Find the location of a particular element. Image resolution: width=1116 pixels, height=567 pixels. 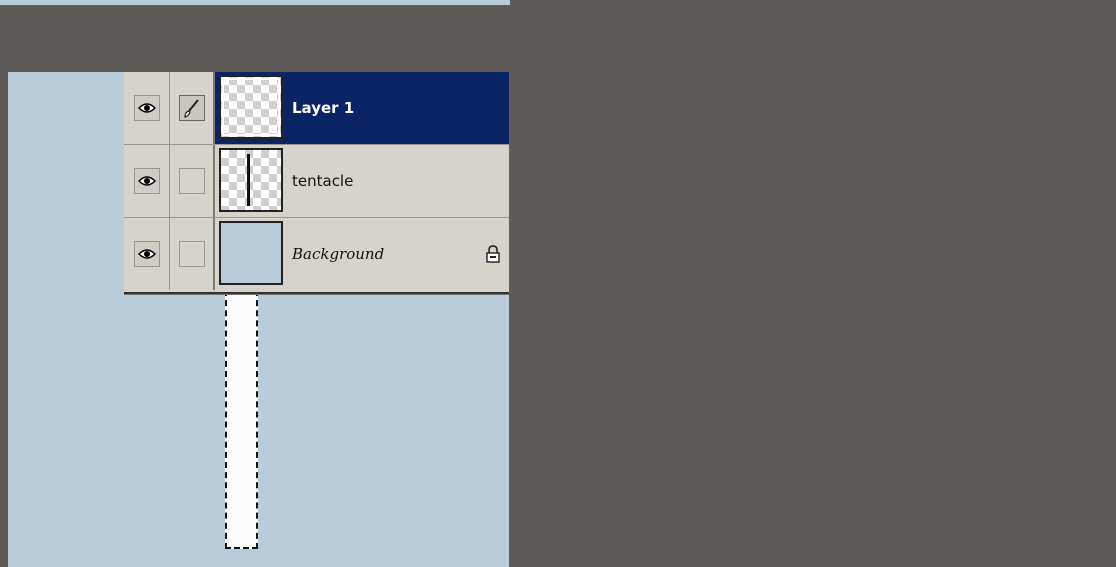

brush-icon is located at coordinates (191, 108).